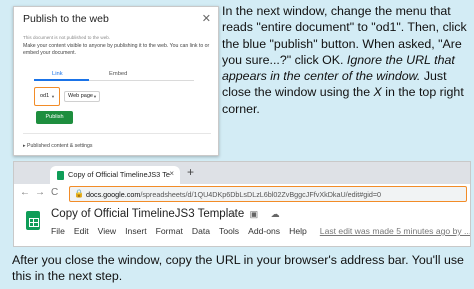 Image resolution: width=474 pixels, height=289 pixels. What do you see at coordinates (377, 92) in the screenshot?
I see `instructions-x: X` at bounding box center [377, 92].